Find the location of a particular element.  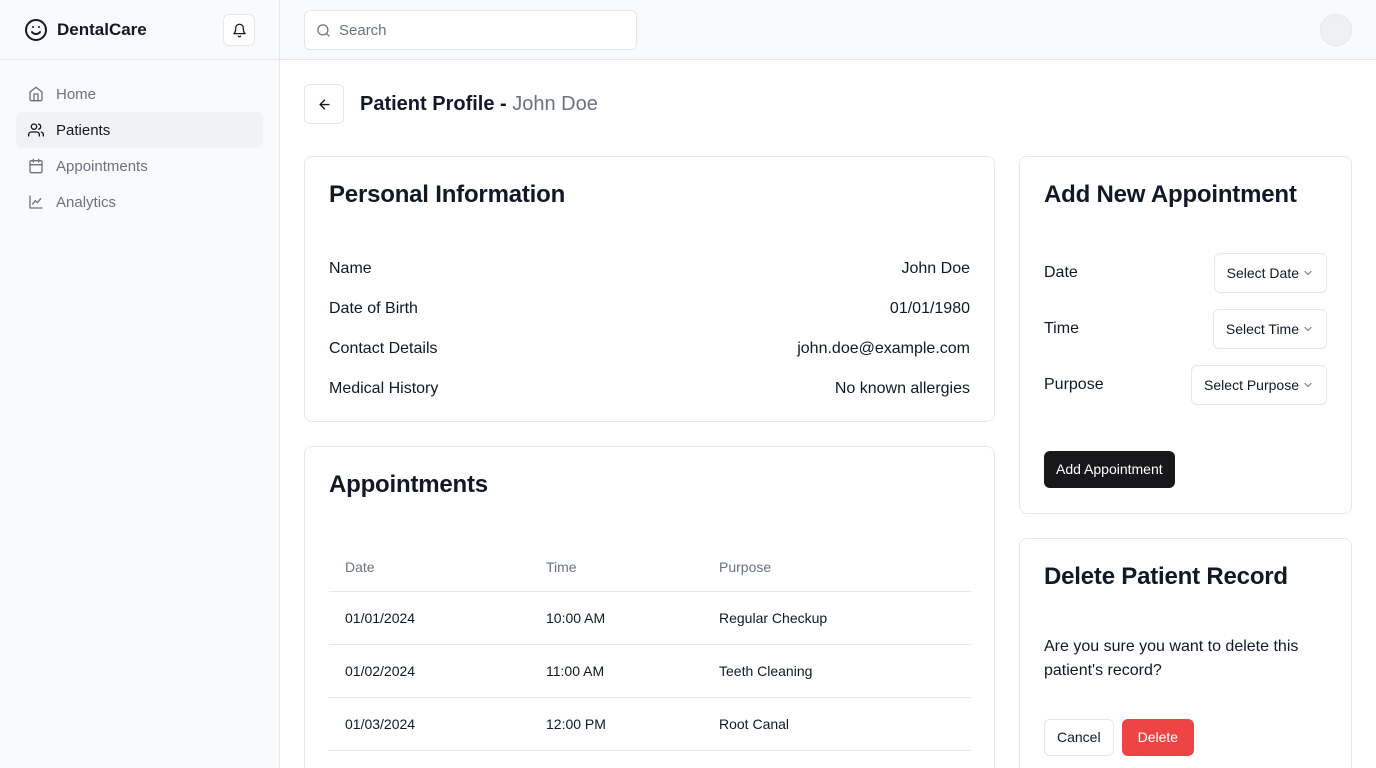

sidebar-item-patients: Patients is located at coordinates (139, 130).